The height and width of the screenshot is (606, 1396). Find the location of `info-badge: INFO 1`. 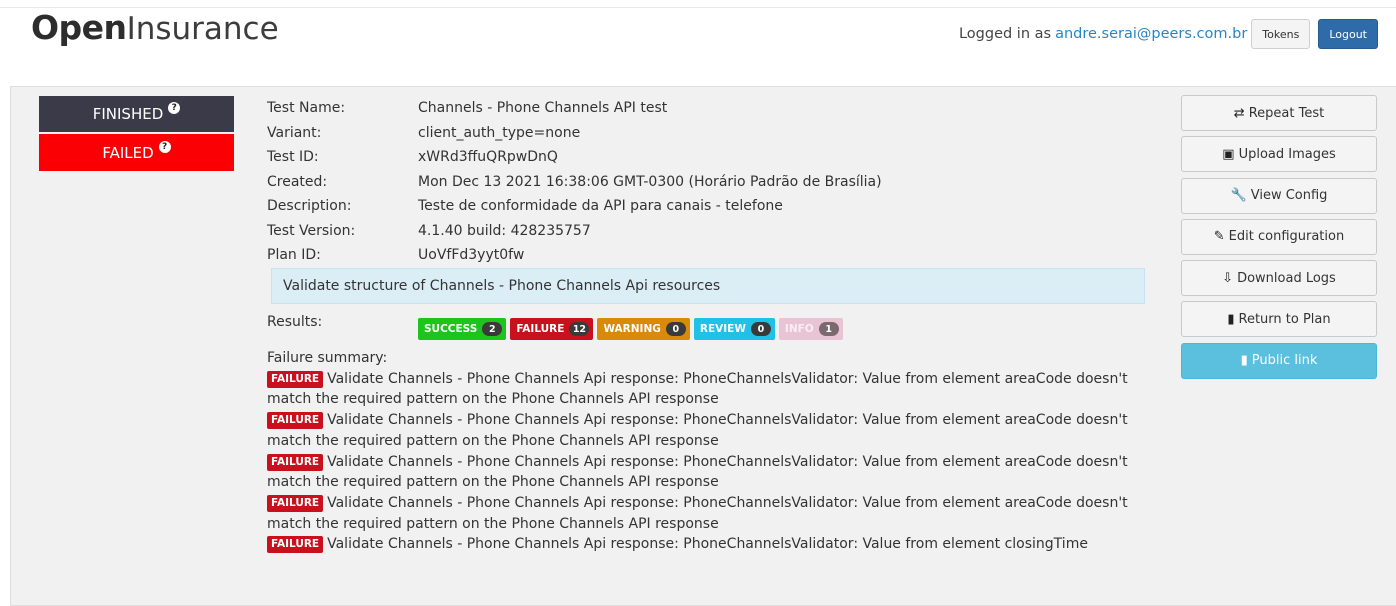

info-badge: INFO 1 is located at coordinates (810, 329).